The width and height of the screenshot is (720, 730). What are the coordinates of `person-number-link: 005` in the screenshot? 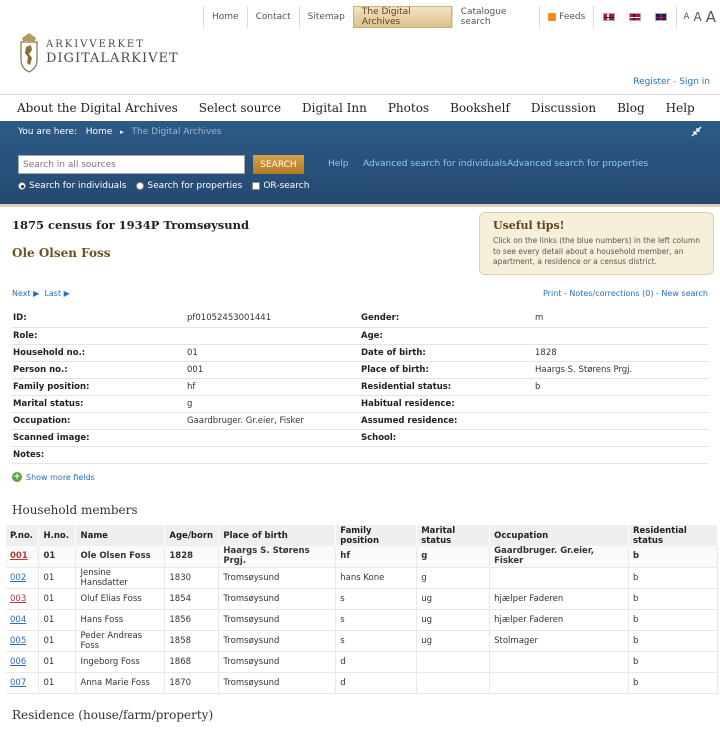 It's located at (23, 641).